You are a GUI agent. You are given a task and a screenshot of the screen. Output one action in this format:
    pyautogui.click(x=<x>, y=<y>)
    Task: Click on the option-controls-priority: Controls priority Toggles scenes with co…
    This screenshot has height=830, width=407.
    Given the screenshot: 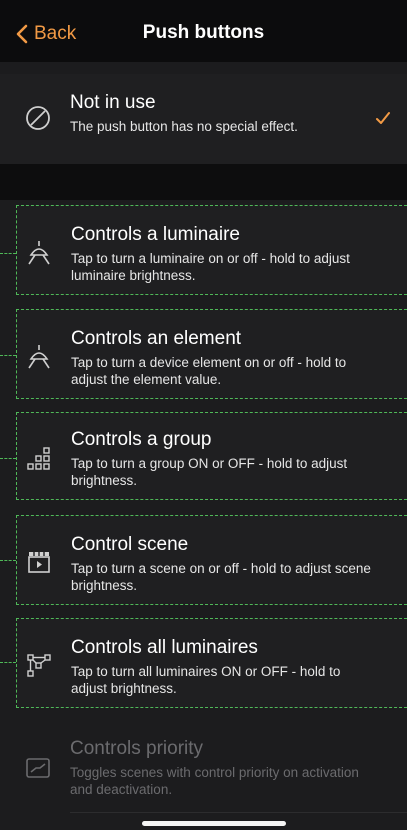 What is the action you would take?
    pyautogui.click(x=211, y=767)
    